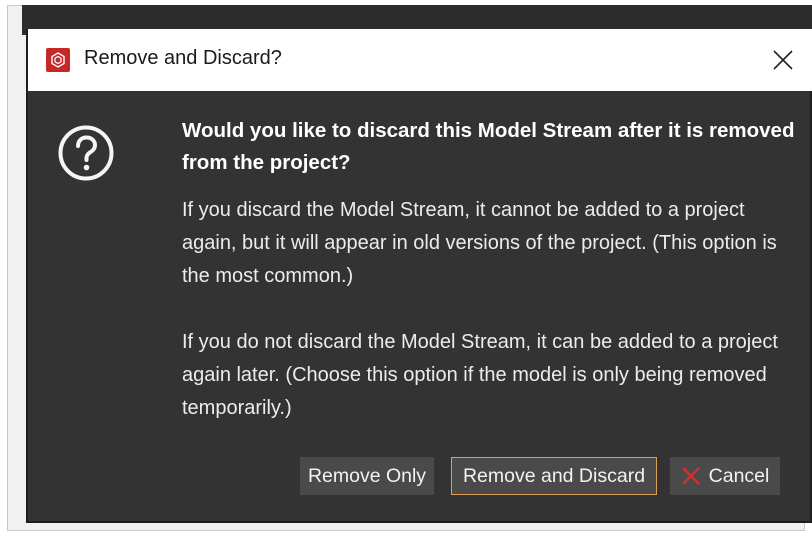 The width and height of the screenshot is (812, 535). Describe the element at coordinates (58, 60) in the screenshot. I see `app-logo-icon` at that location.